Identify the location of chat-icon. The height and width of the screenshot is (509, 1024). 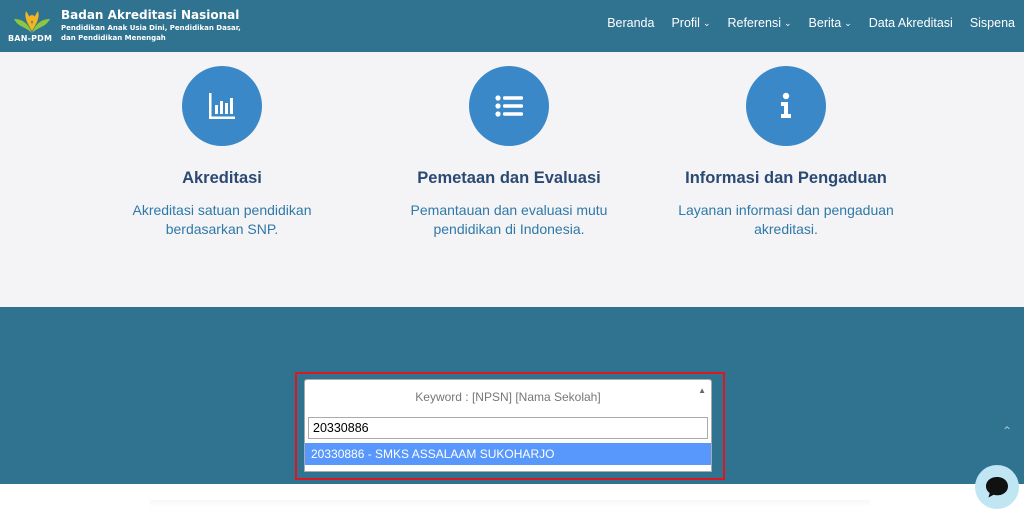
(997, 487).